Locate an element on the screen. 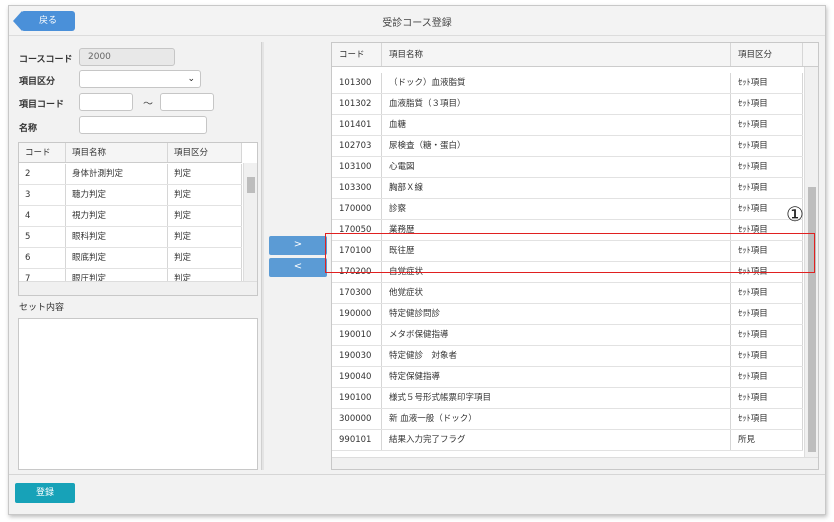 The image size is (834, 522). table-row: 2 身体計測判定 判定 is located at coordinates (130, 174).